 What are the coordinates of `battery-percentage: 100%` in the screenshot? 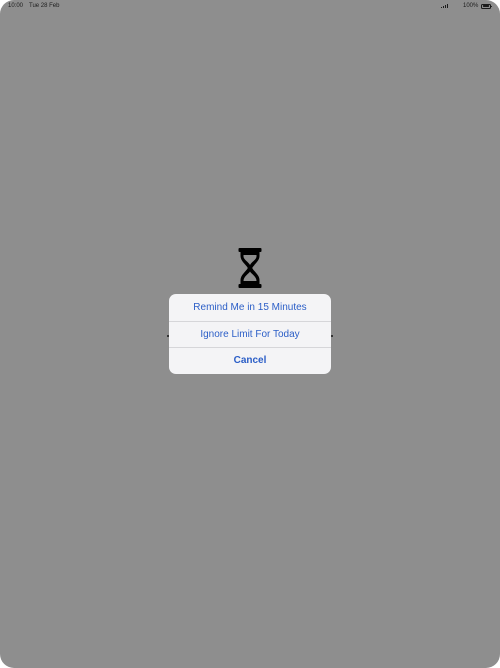 It's located at (471, 6).